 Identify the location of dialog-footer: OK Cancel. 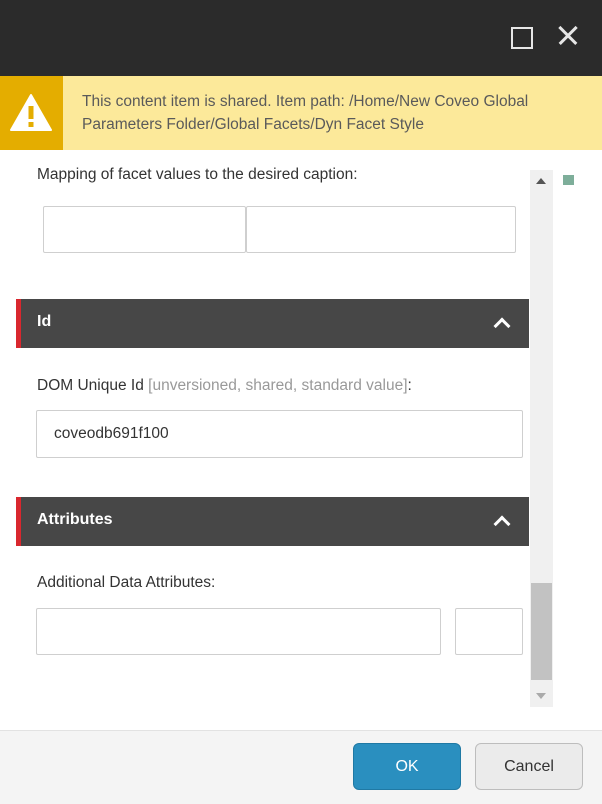
(301, 767).